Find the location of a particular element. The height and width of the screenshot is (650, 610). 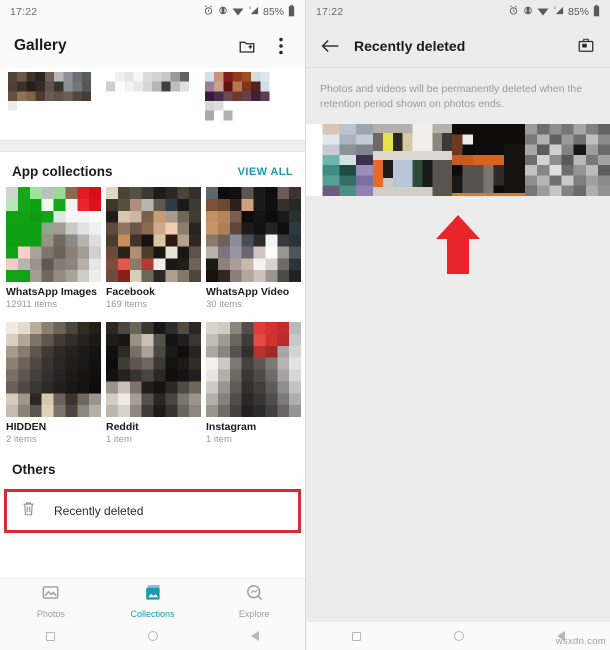

back-arrow-icon is located at coordinates (330, 46).